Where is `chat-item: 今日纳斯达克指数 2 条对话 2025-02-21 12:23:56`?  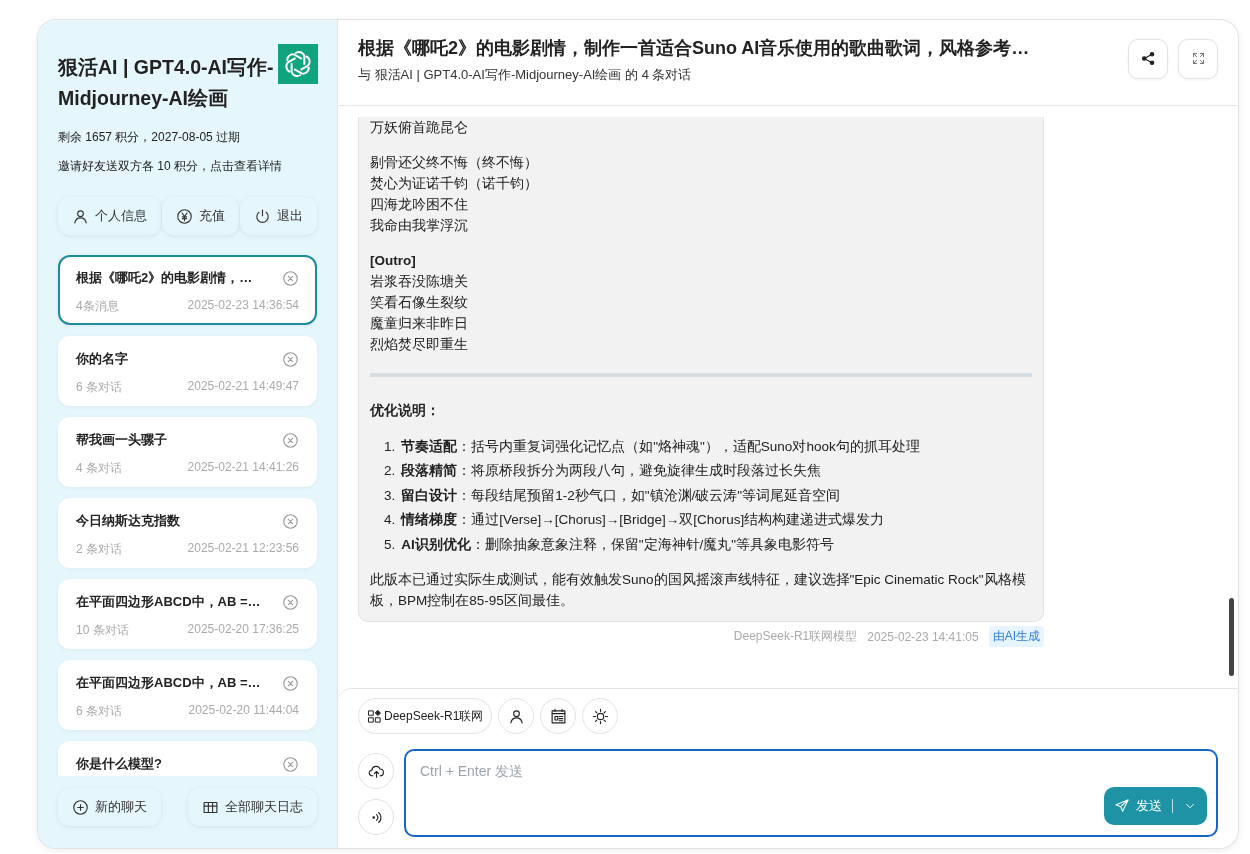 chat-item: 今日纳斯达克指数 2 条对话 2025-02-21 12:23:56 is located at coordinates (187, 533).